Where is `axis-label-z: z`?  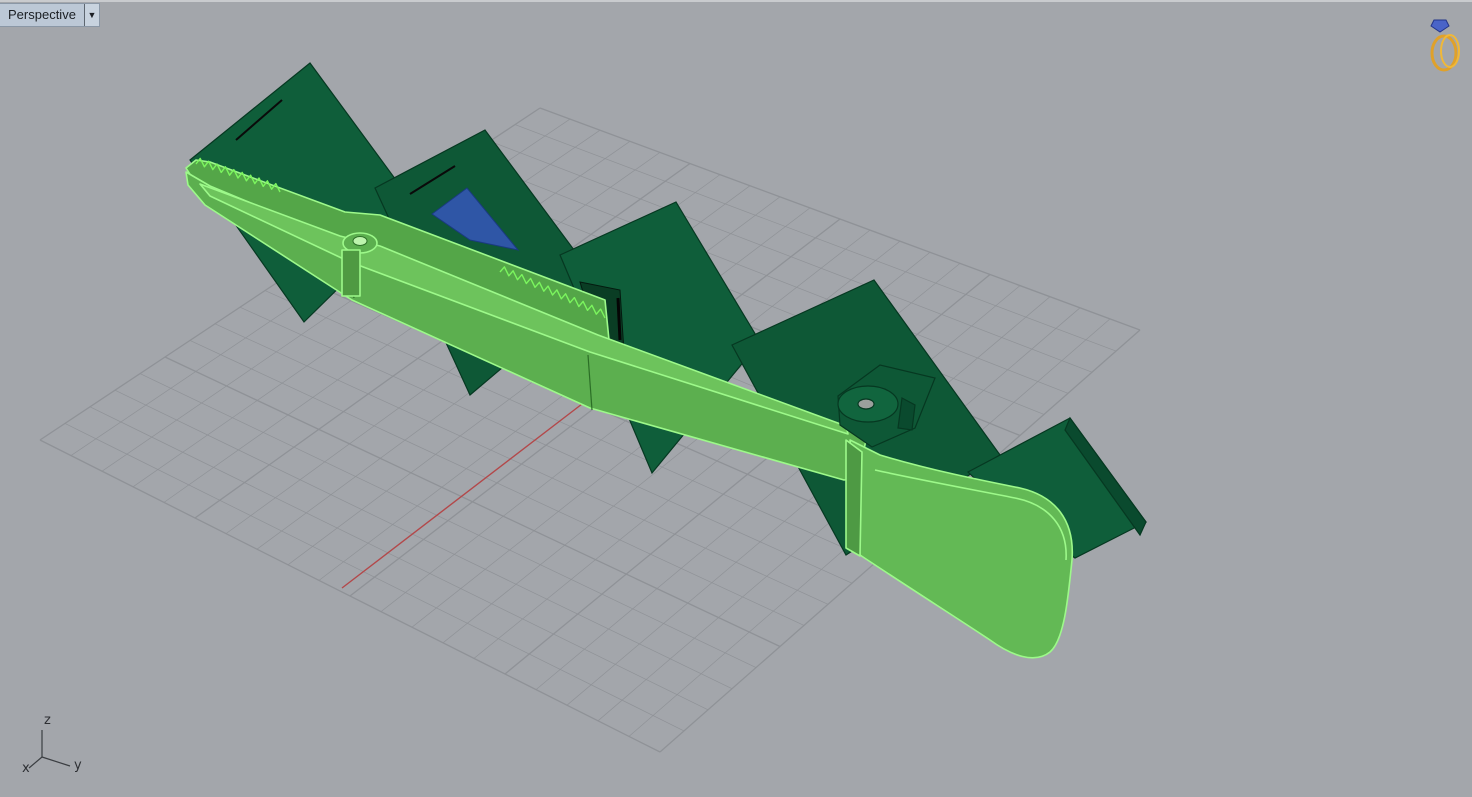 axis-label-z: z is located at coordinates (47, 720).